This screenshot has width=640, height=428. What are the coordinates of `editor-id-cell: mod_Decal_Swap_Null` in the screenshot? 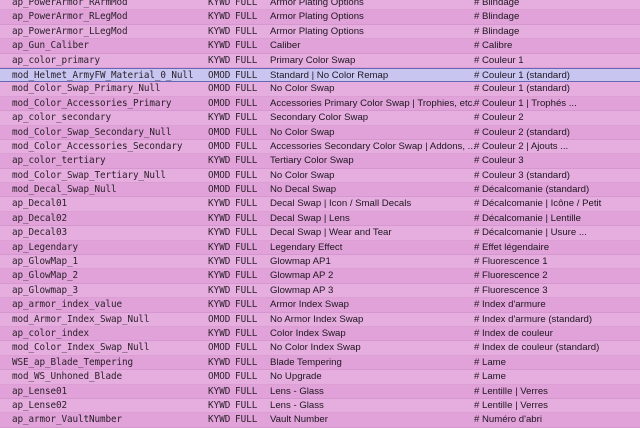 It's located at (64, 190).